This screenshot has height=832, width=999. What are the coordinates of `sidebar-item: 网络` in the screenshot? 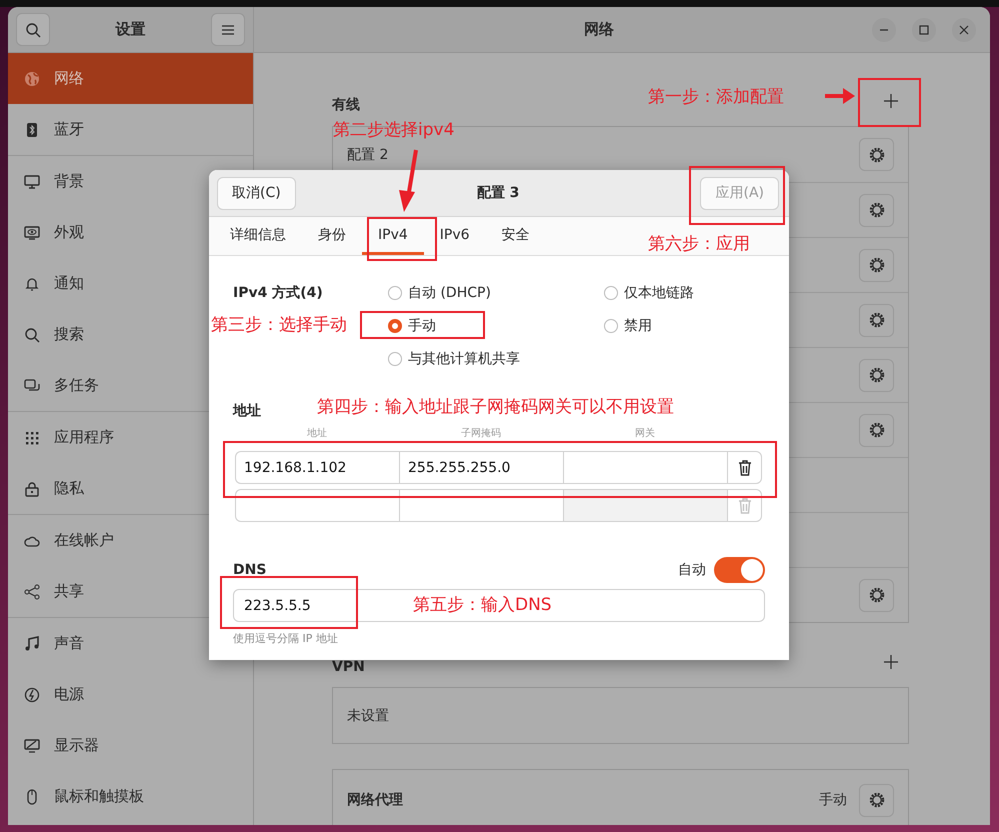 It's located at (130, 78).